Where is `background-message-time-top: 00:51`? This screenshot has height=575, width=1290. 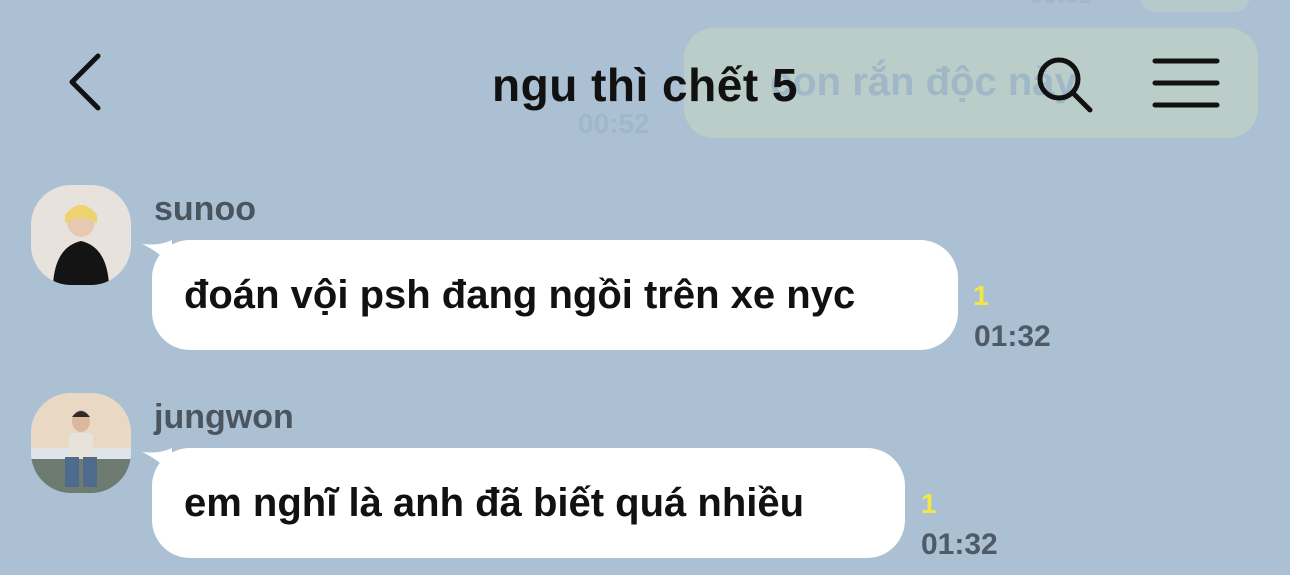 background-message-time-top: 00:51 is located at coordinates (1060, 5).